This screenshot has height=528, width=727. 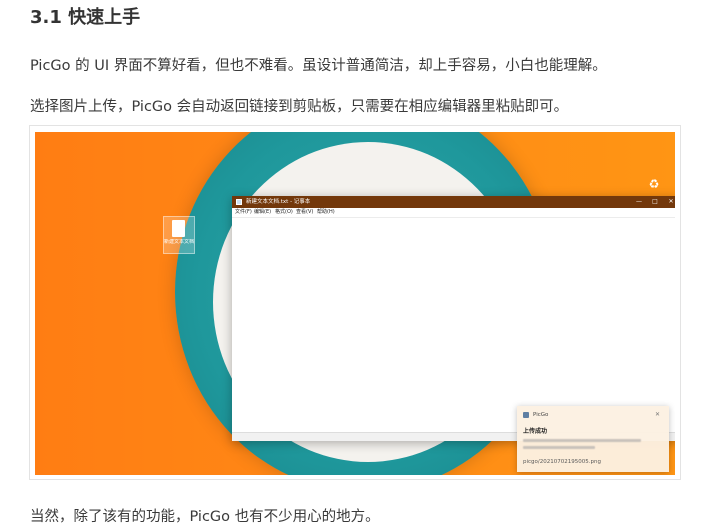 I want to click on notepad-app-icon, so click(x=239, y=202).